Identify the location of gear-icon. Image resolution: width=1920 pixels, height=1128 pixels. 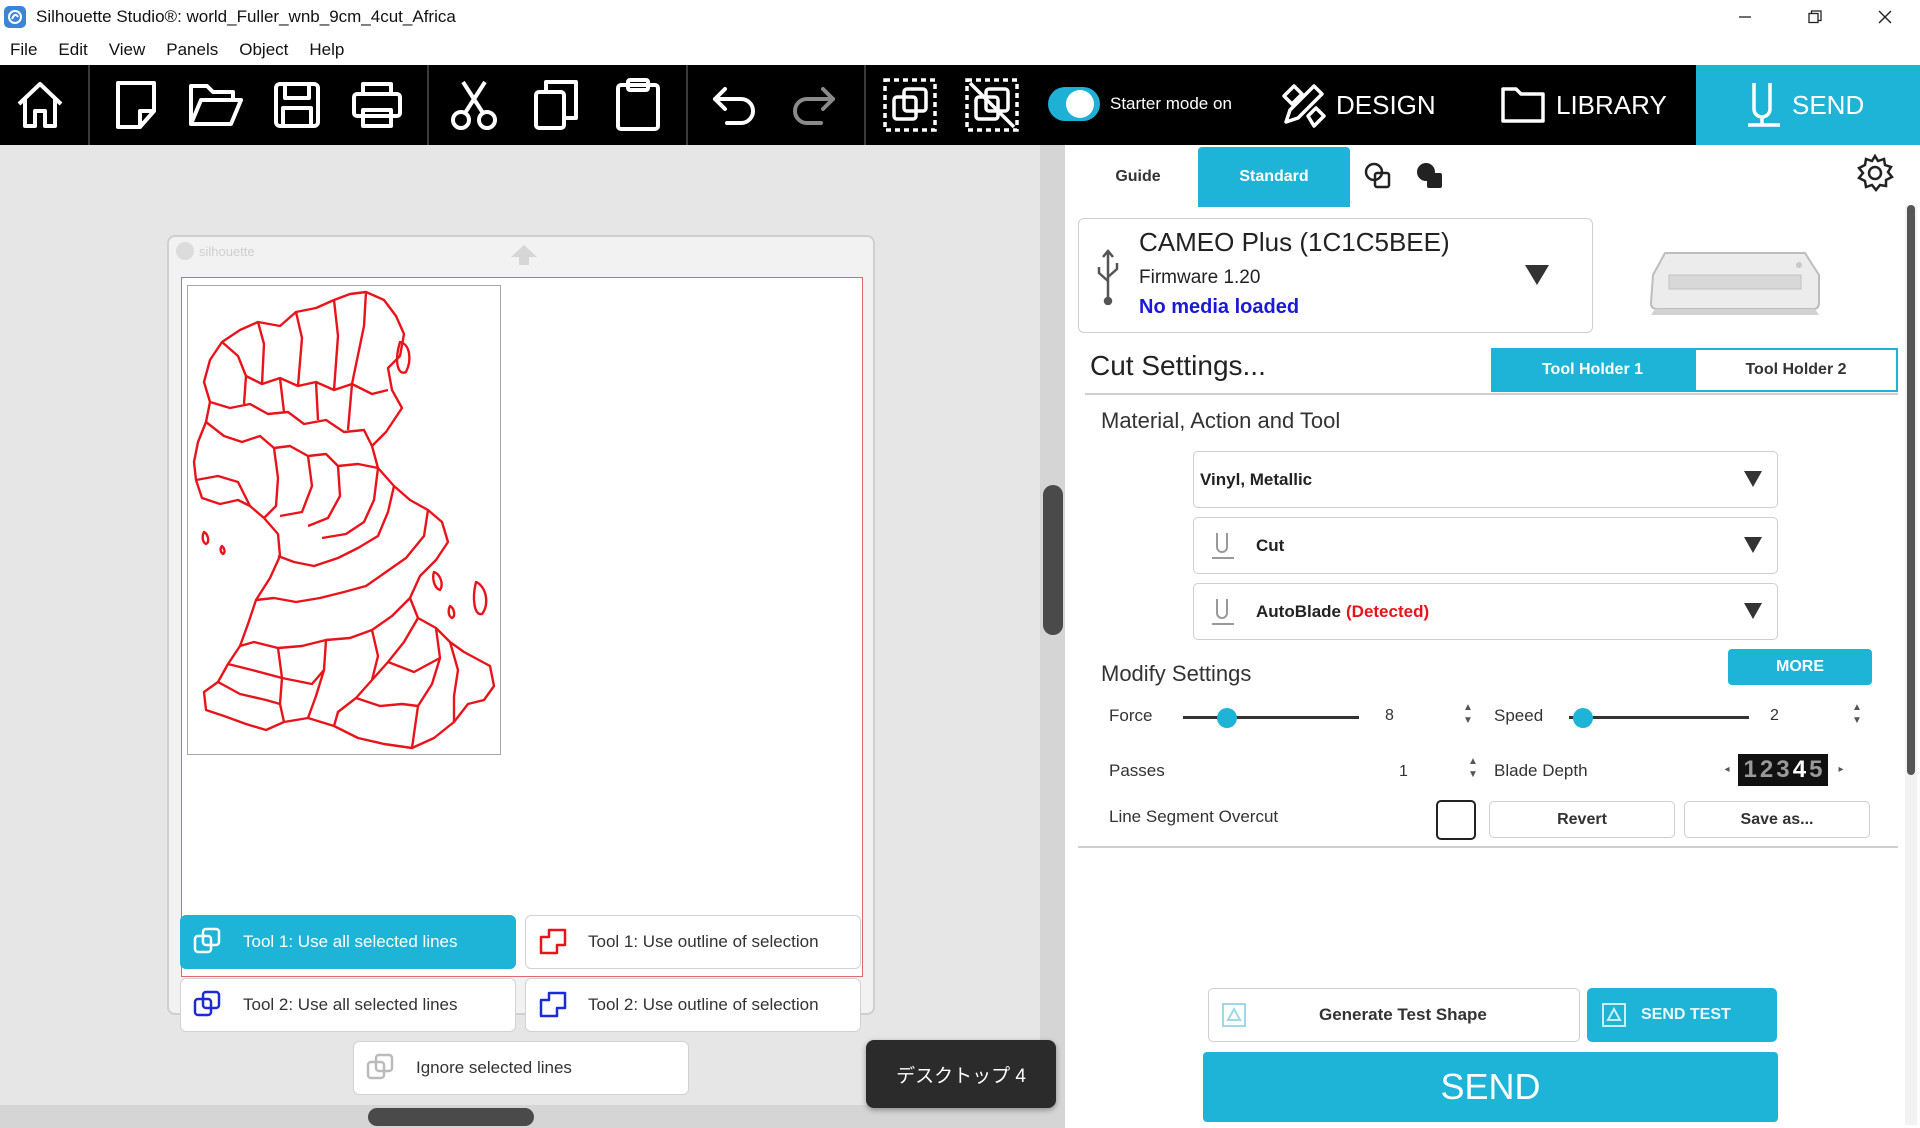
(1875, 173).